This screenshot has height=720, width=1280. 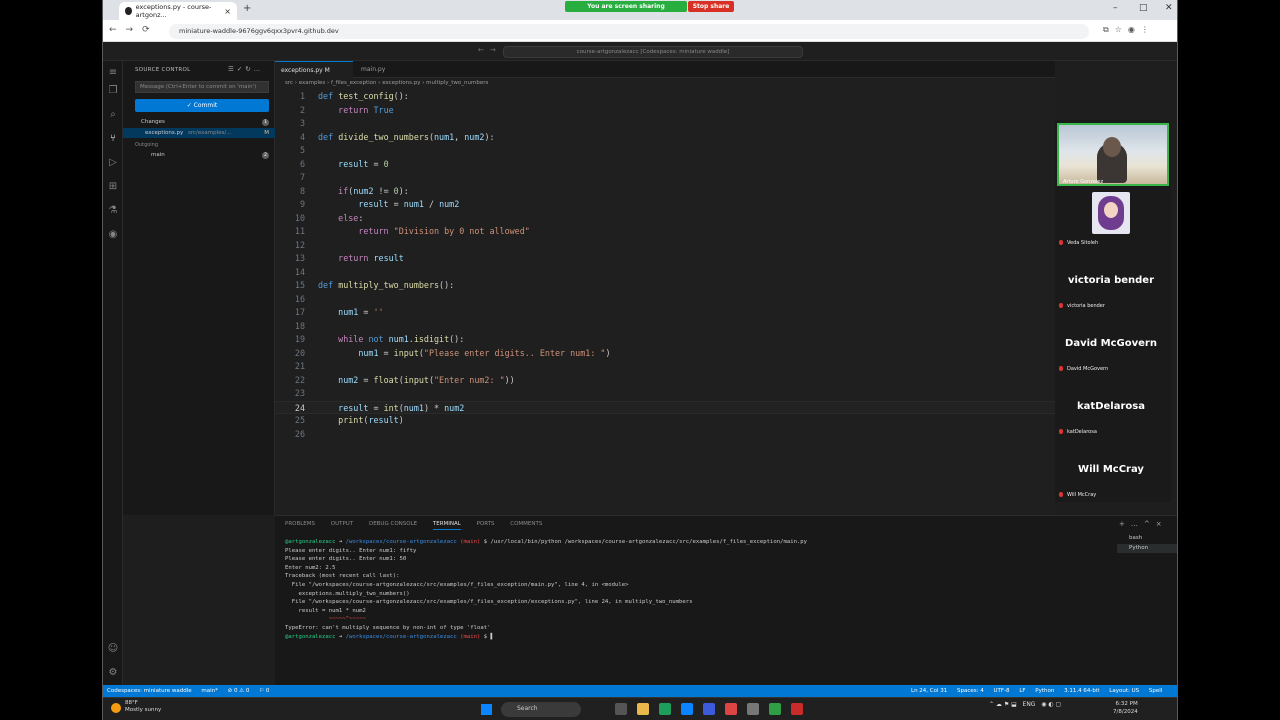 What do you see at coordinates (1111, 343) in the screenshot?
I see `participant-tile-3: David McGovern` at bounding box center [1111, 343].